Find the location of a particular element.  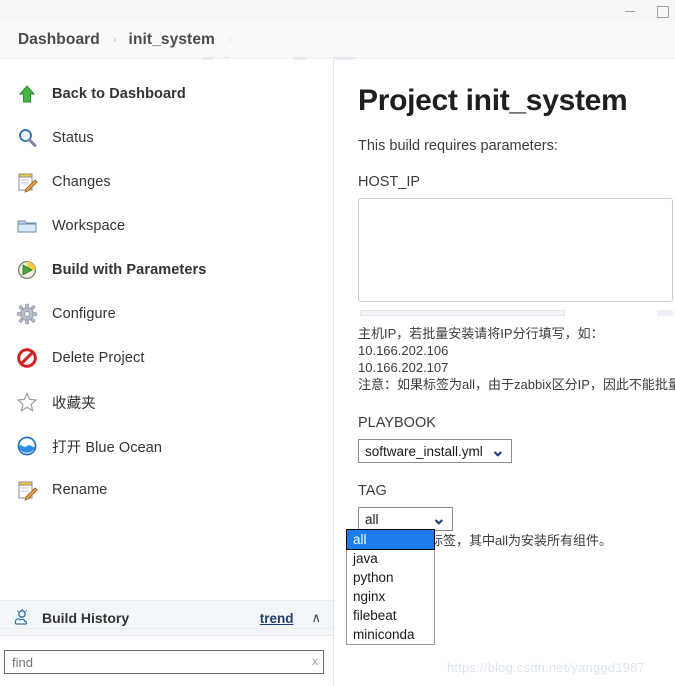

sidebar-item-label: Configure is located at coordinates (84, 314).